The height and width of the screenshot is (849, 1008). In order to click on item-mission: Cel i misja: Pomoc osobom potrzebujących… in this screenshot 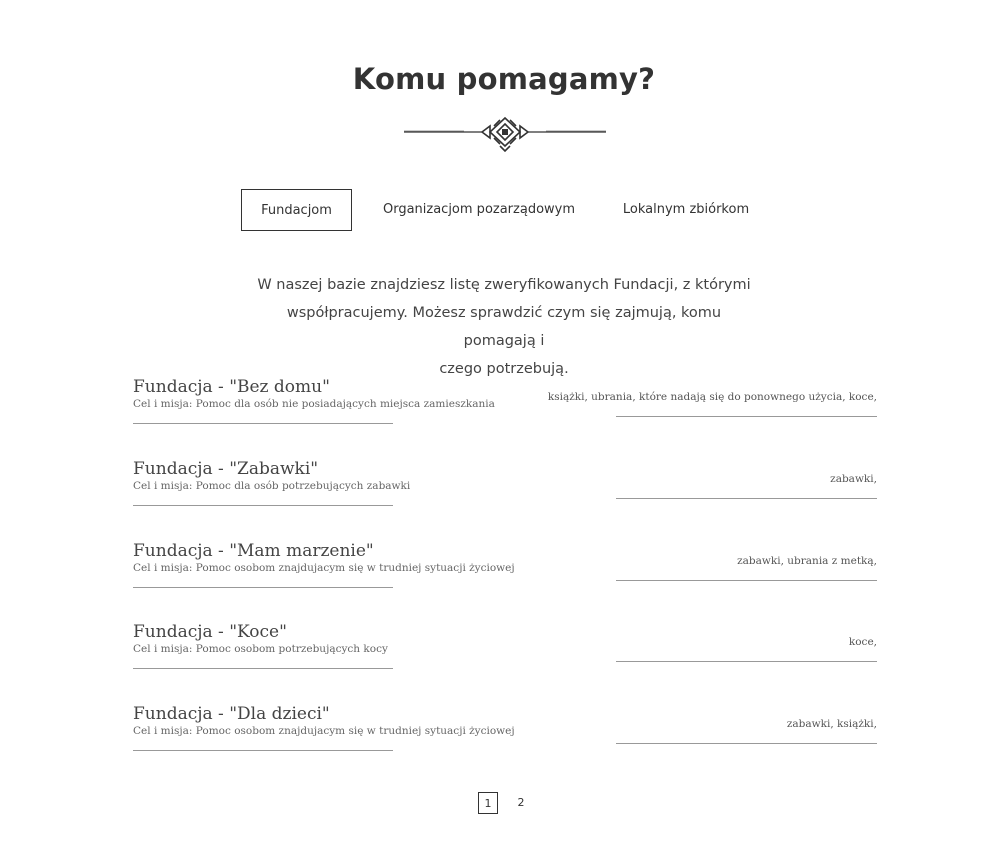, I will do `click(260, 649)`.